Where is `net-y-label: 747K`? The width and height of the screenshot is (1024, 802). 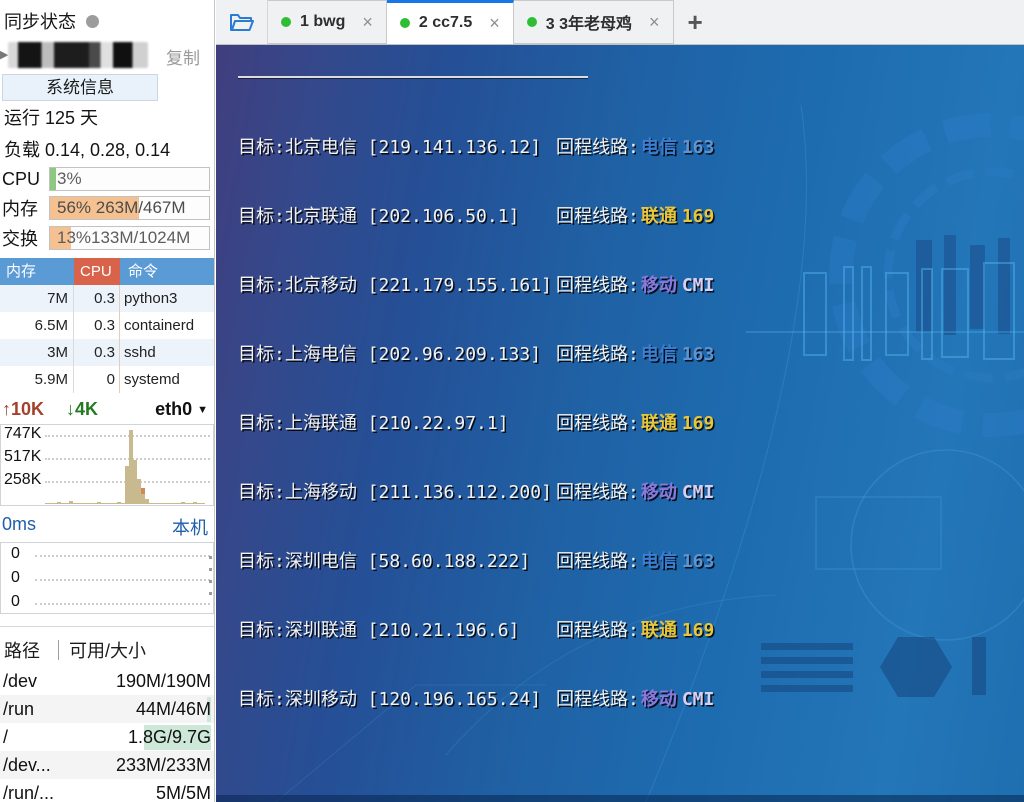
net-y-label: 747K is located at coordinates (23, 434).